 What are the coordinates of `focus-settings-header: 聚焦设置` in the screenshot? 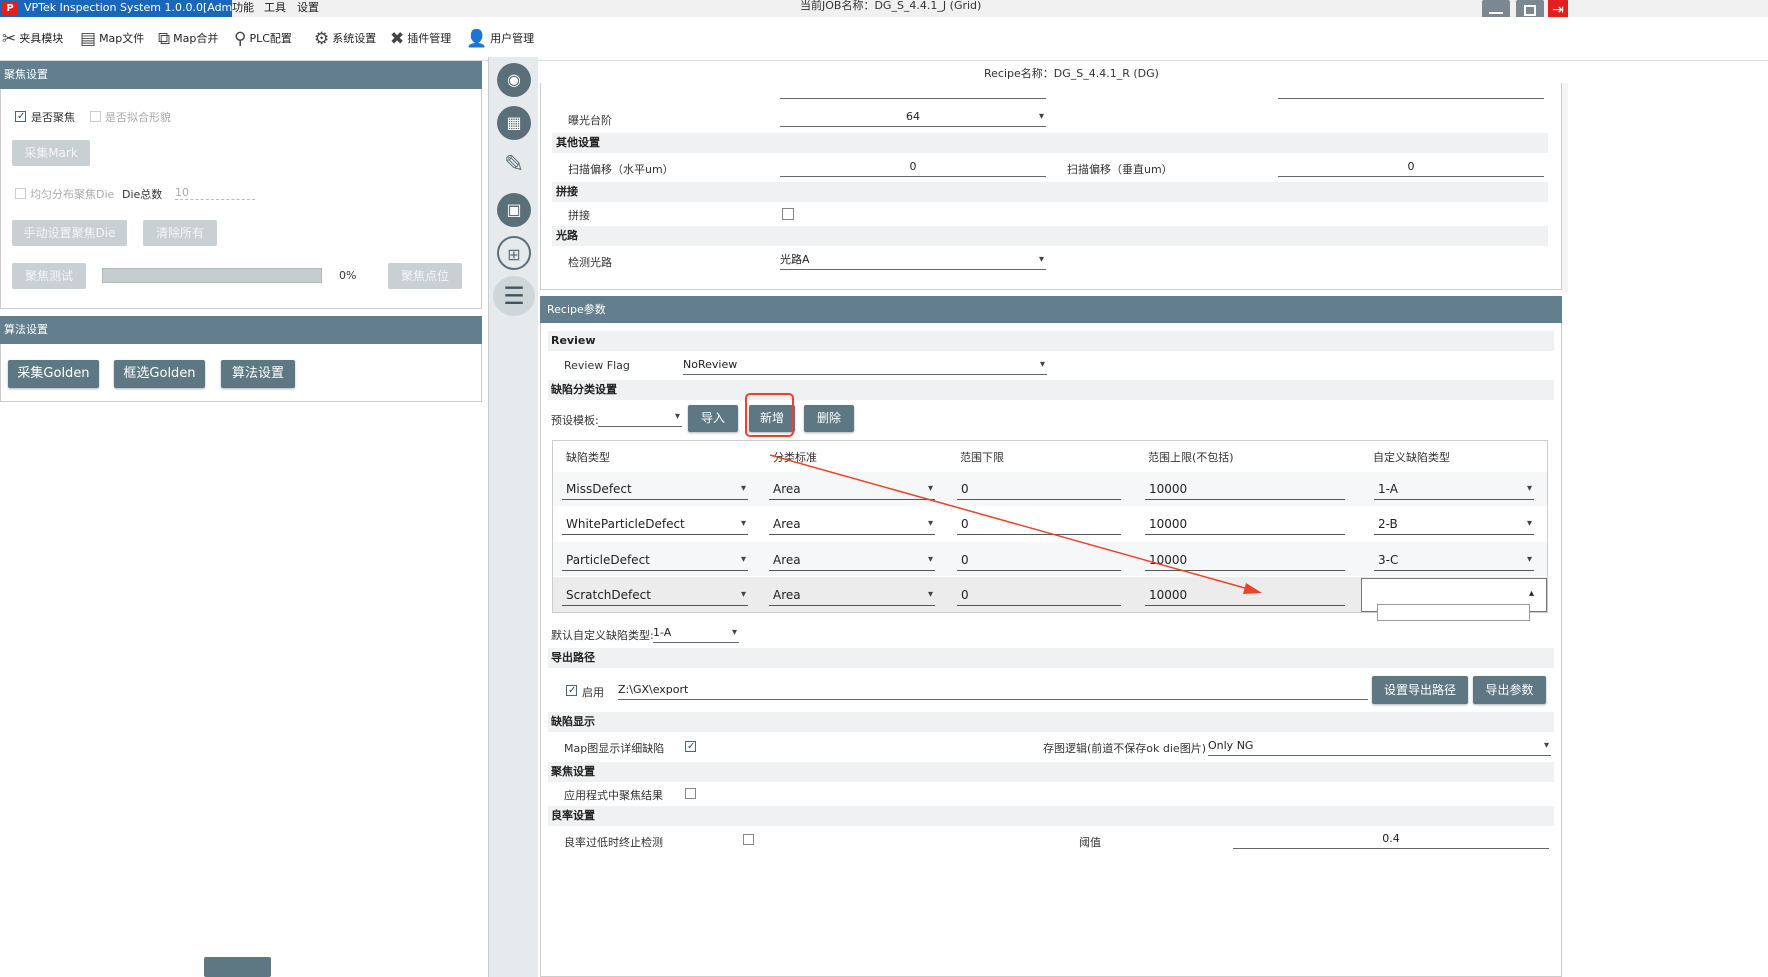 It's located at (1051, 772).